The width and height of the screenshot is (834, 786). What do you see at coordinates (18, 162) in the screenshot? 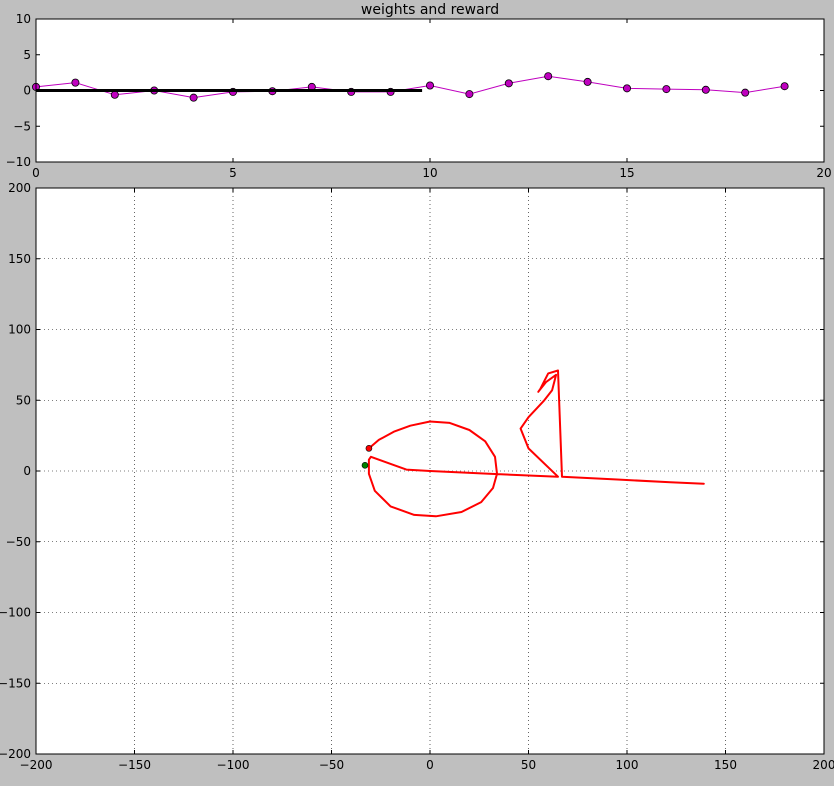
I see `chart0-ytick-label-0: −10` at bounding box center [18, 162].